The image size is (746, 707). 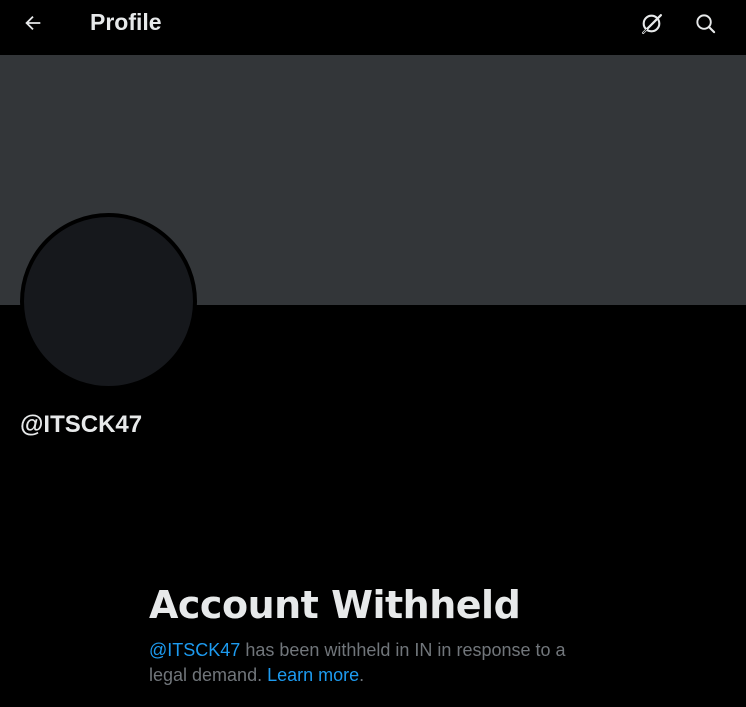 I want to click on search-icon, so click(x=705, y=23).